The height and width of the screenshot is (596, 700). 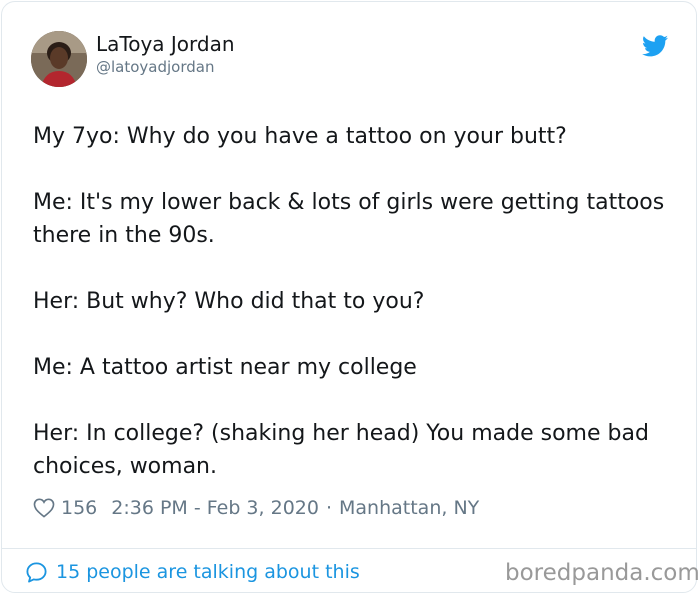 What do you see at coordinates (36, 572) in the screenshot?
I see `speech-bubble-icon` at bounding box center [36, 572].